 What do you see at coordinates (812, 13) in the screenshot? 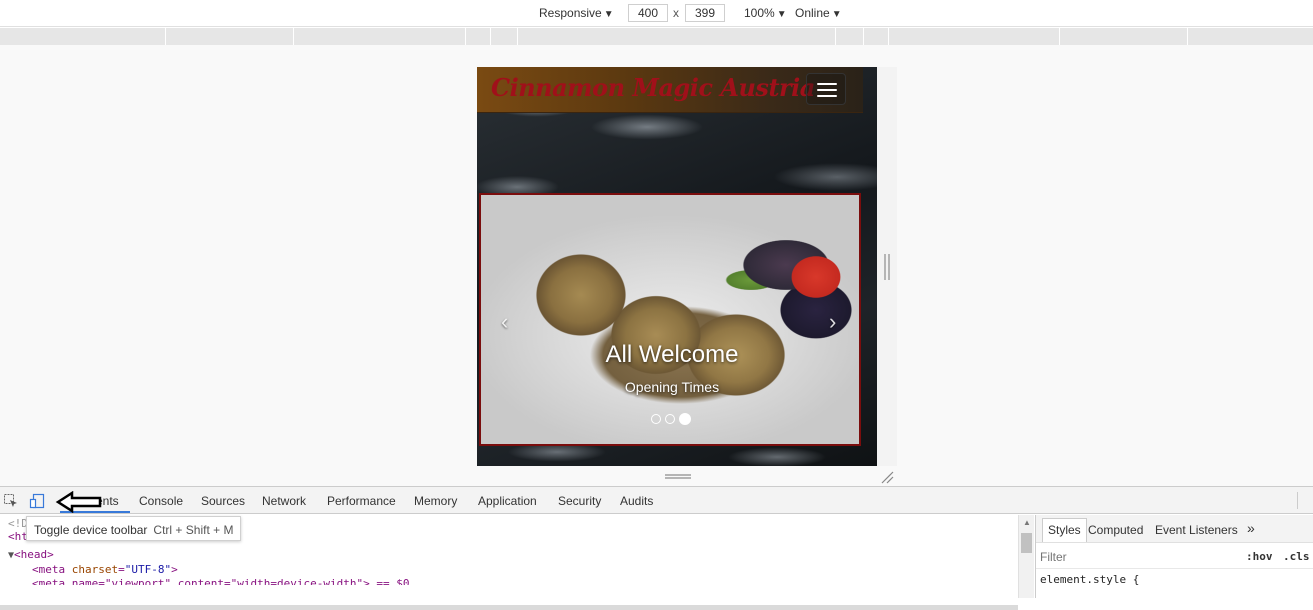
I see `throttling-select-label: Online` at bounding box center [812, 13].